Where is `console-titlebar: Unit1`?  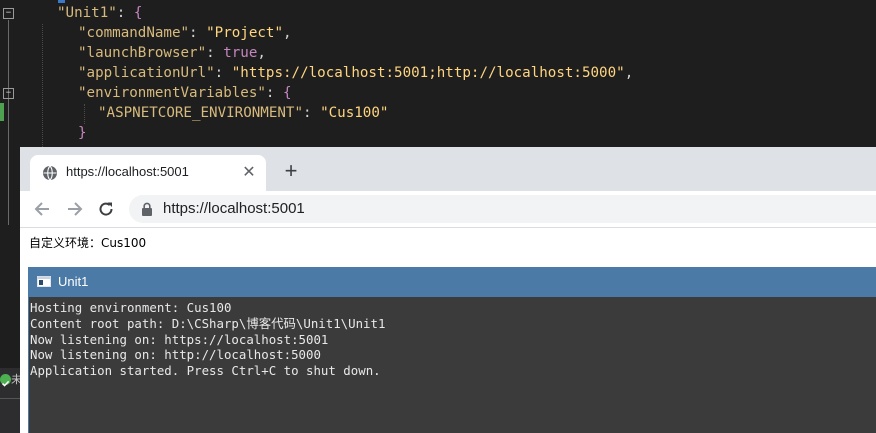
console-titlebar: Unit1 is located at coordinates (452, 282).